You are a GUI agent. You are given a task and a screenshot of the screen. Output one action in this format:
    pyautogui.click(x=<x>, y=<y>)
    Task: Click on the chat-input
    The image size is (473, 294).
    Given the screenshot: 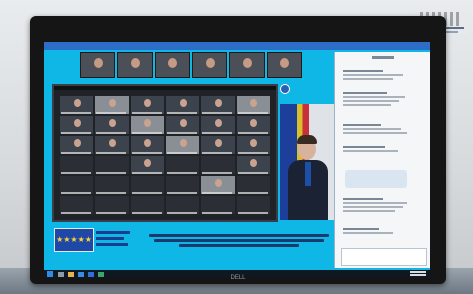 What is the action you would take?
    pyautogui.click(x=384, y=257)
    